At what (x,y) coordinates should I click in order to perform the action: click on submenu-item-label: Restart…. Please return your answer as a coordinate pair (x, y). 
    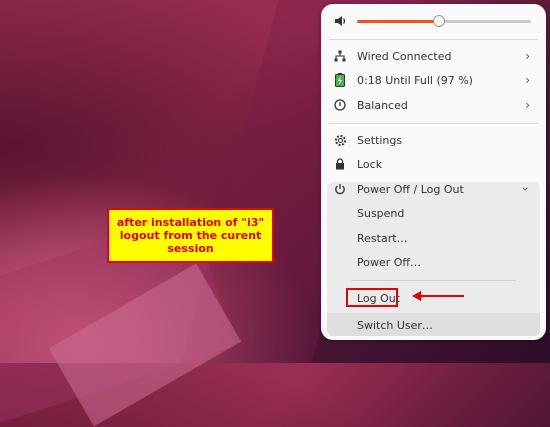
    Looking at the image, I should click on (382, 238).